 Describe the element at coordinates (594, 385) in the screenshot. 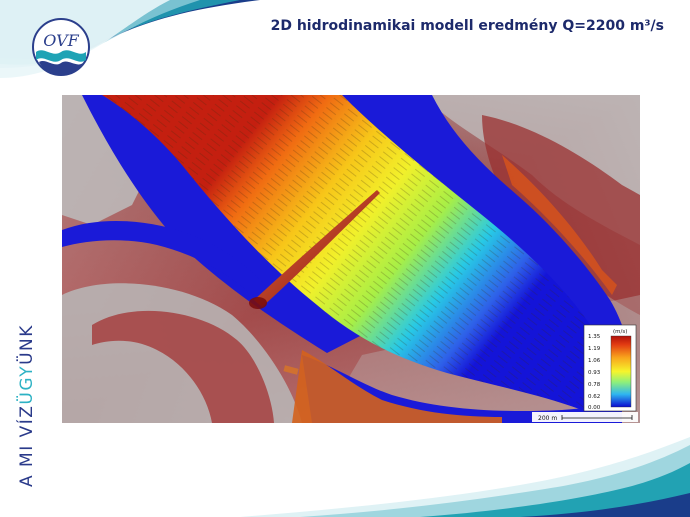

I see `legend-value: 0.78` at that location.